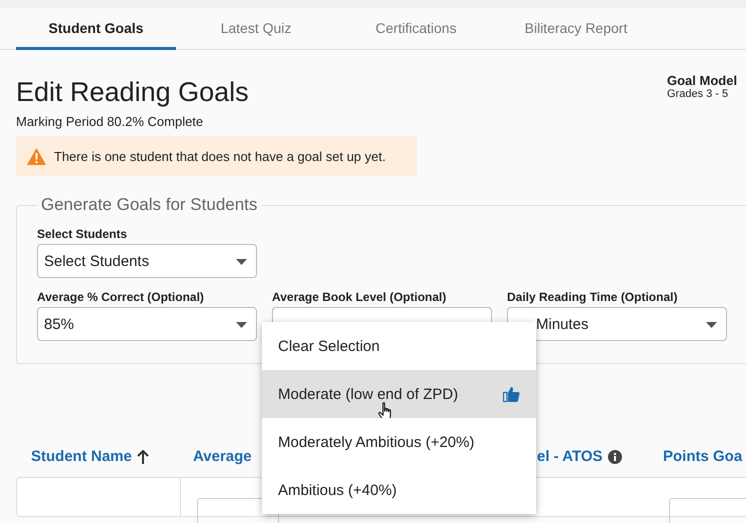 The image size is (746, 523). Describe the element at coordinates (617, 324) in the screenshot. I see `select-field: Minutes` at that location.